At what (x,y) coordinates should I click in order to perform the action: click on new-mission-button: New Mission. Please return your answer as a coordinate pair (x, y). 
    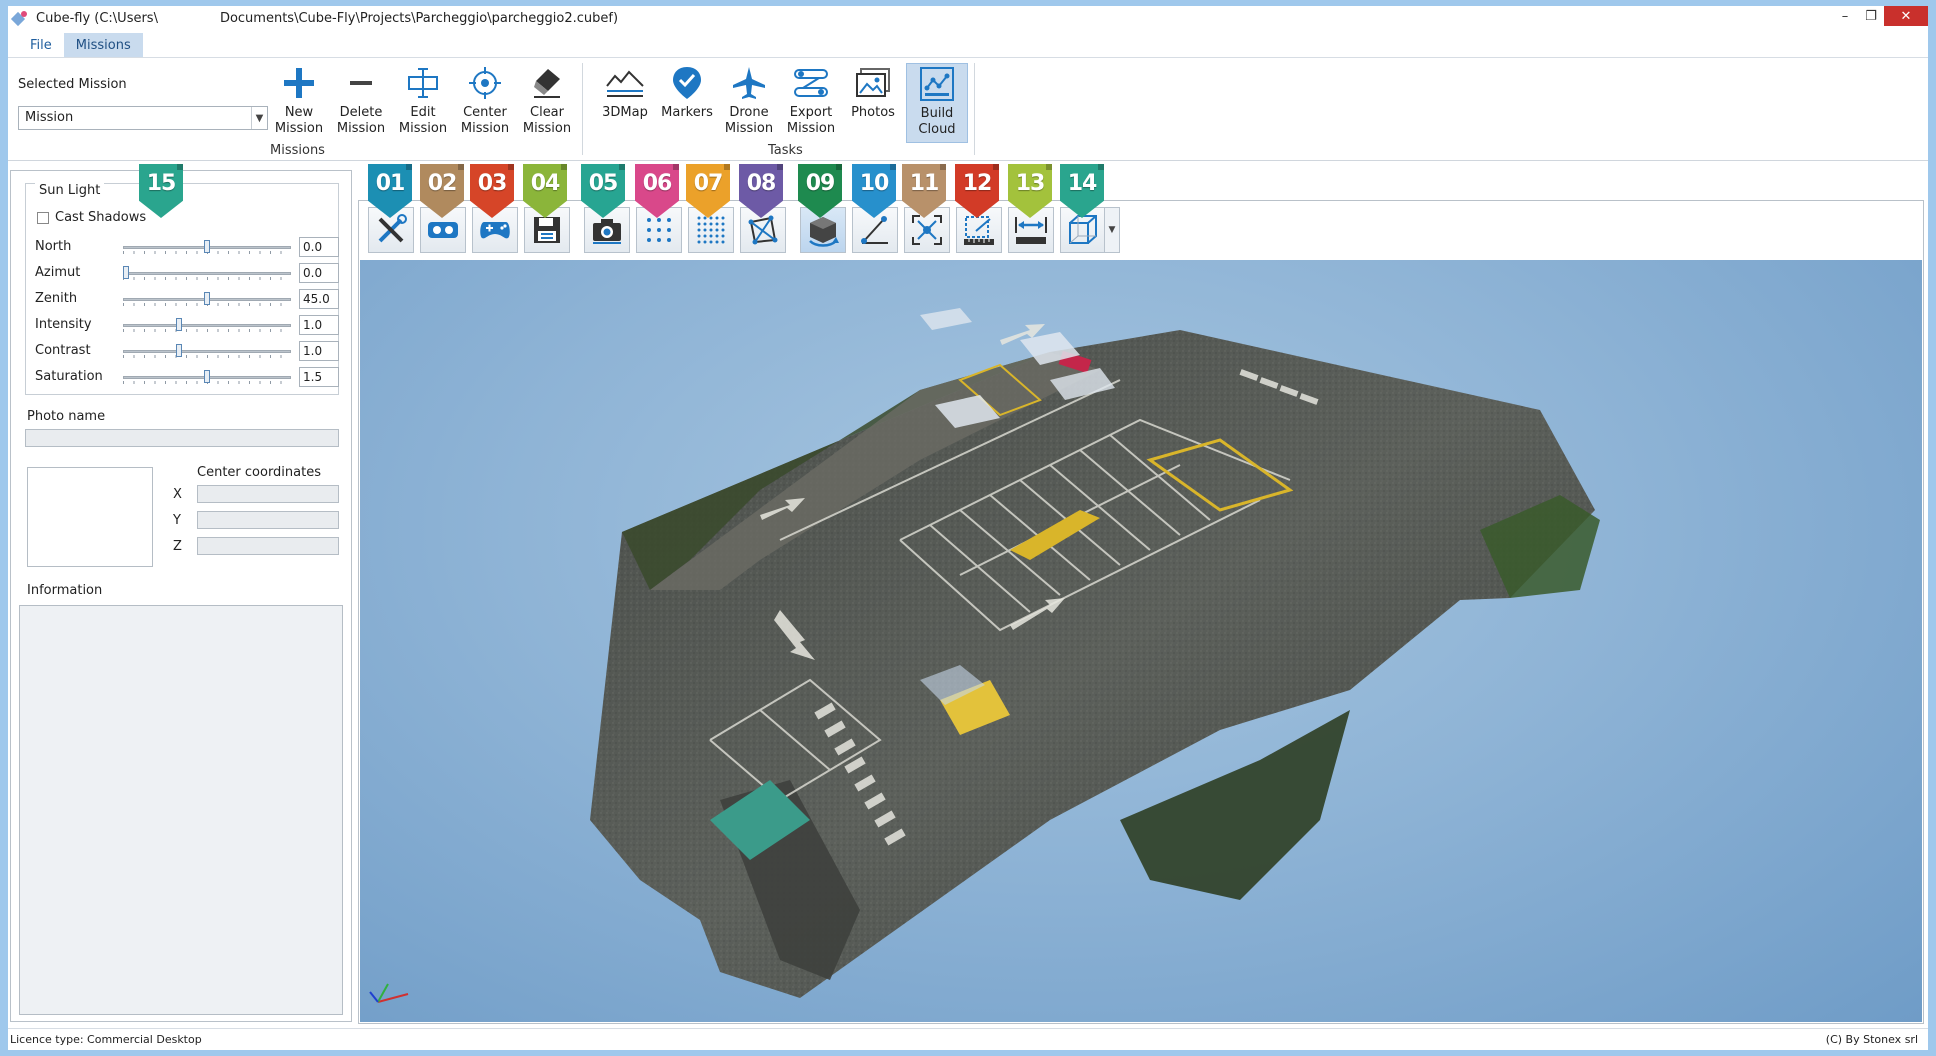
    Looking at the image, I should click on (299, 103).